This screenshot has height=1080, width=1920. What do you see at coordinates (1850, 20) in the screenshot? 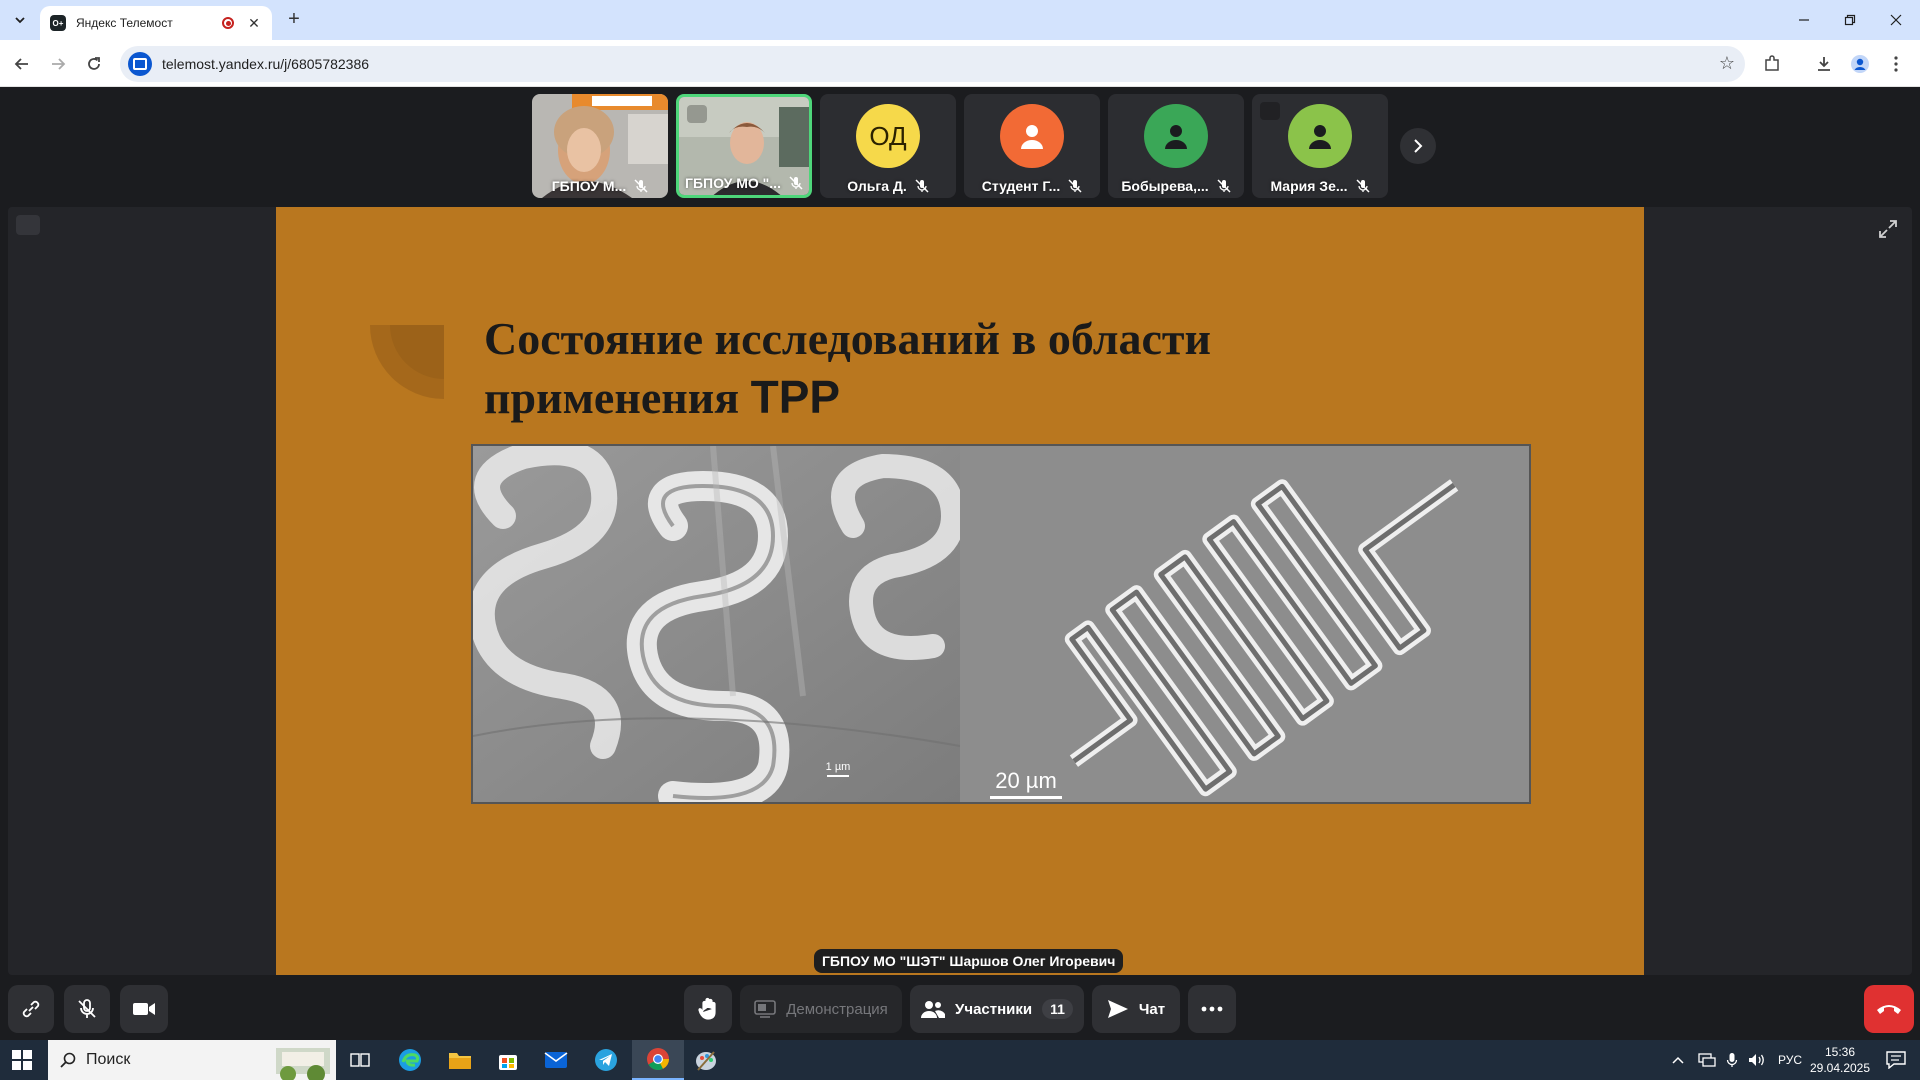
I see `restore-button` at bounding box center [1850, 20].